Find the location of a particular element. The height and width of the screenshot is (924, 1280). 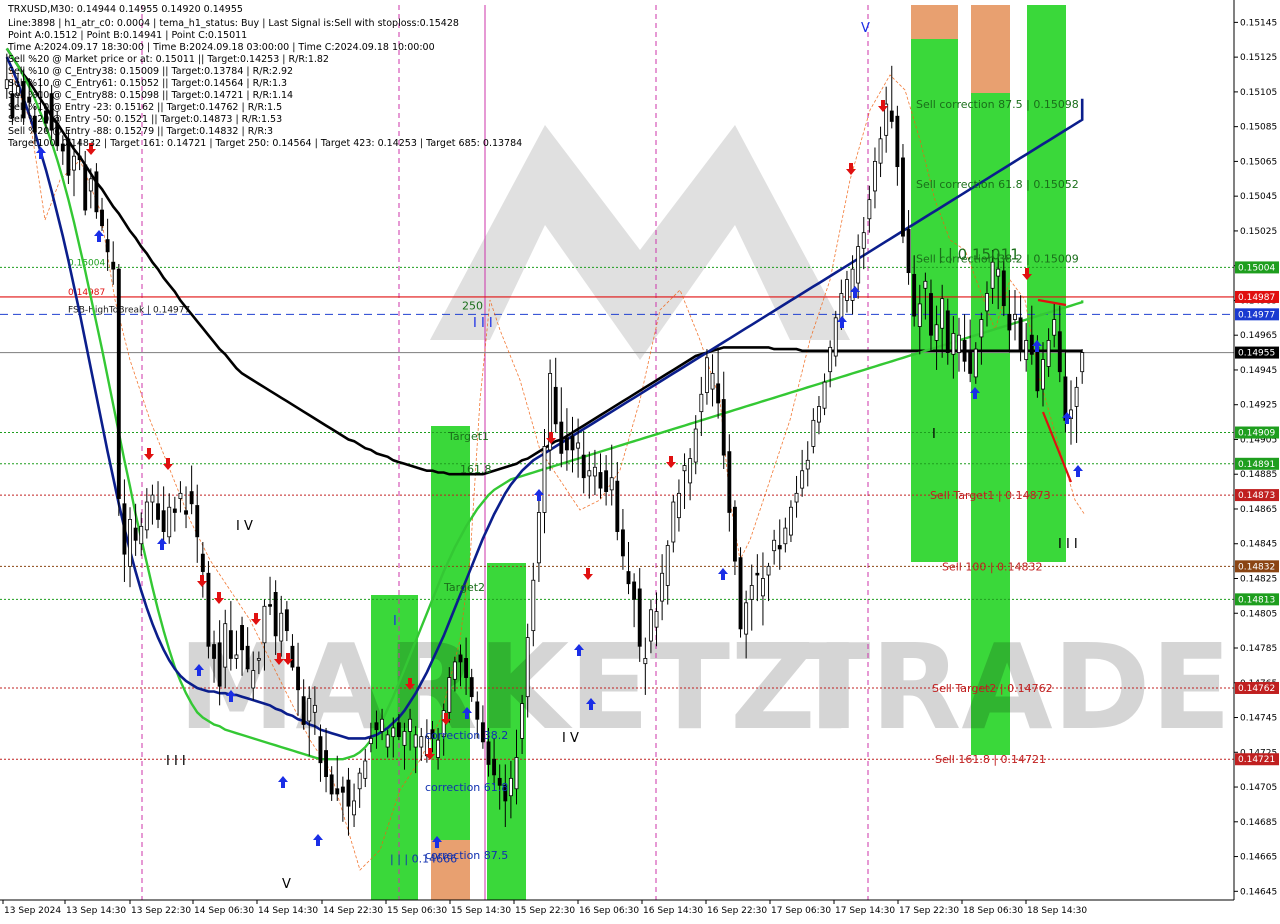

price-tick-label: 0.15125 is located at coordinates (1258, 58).